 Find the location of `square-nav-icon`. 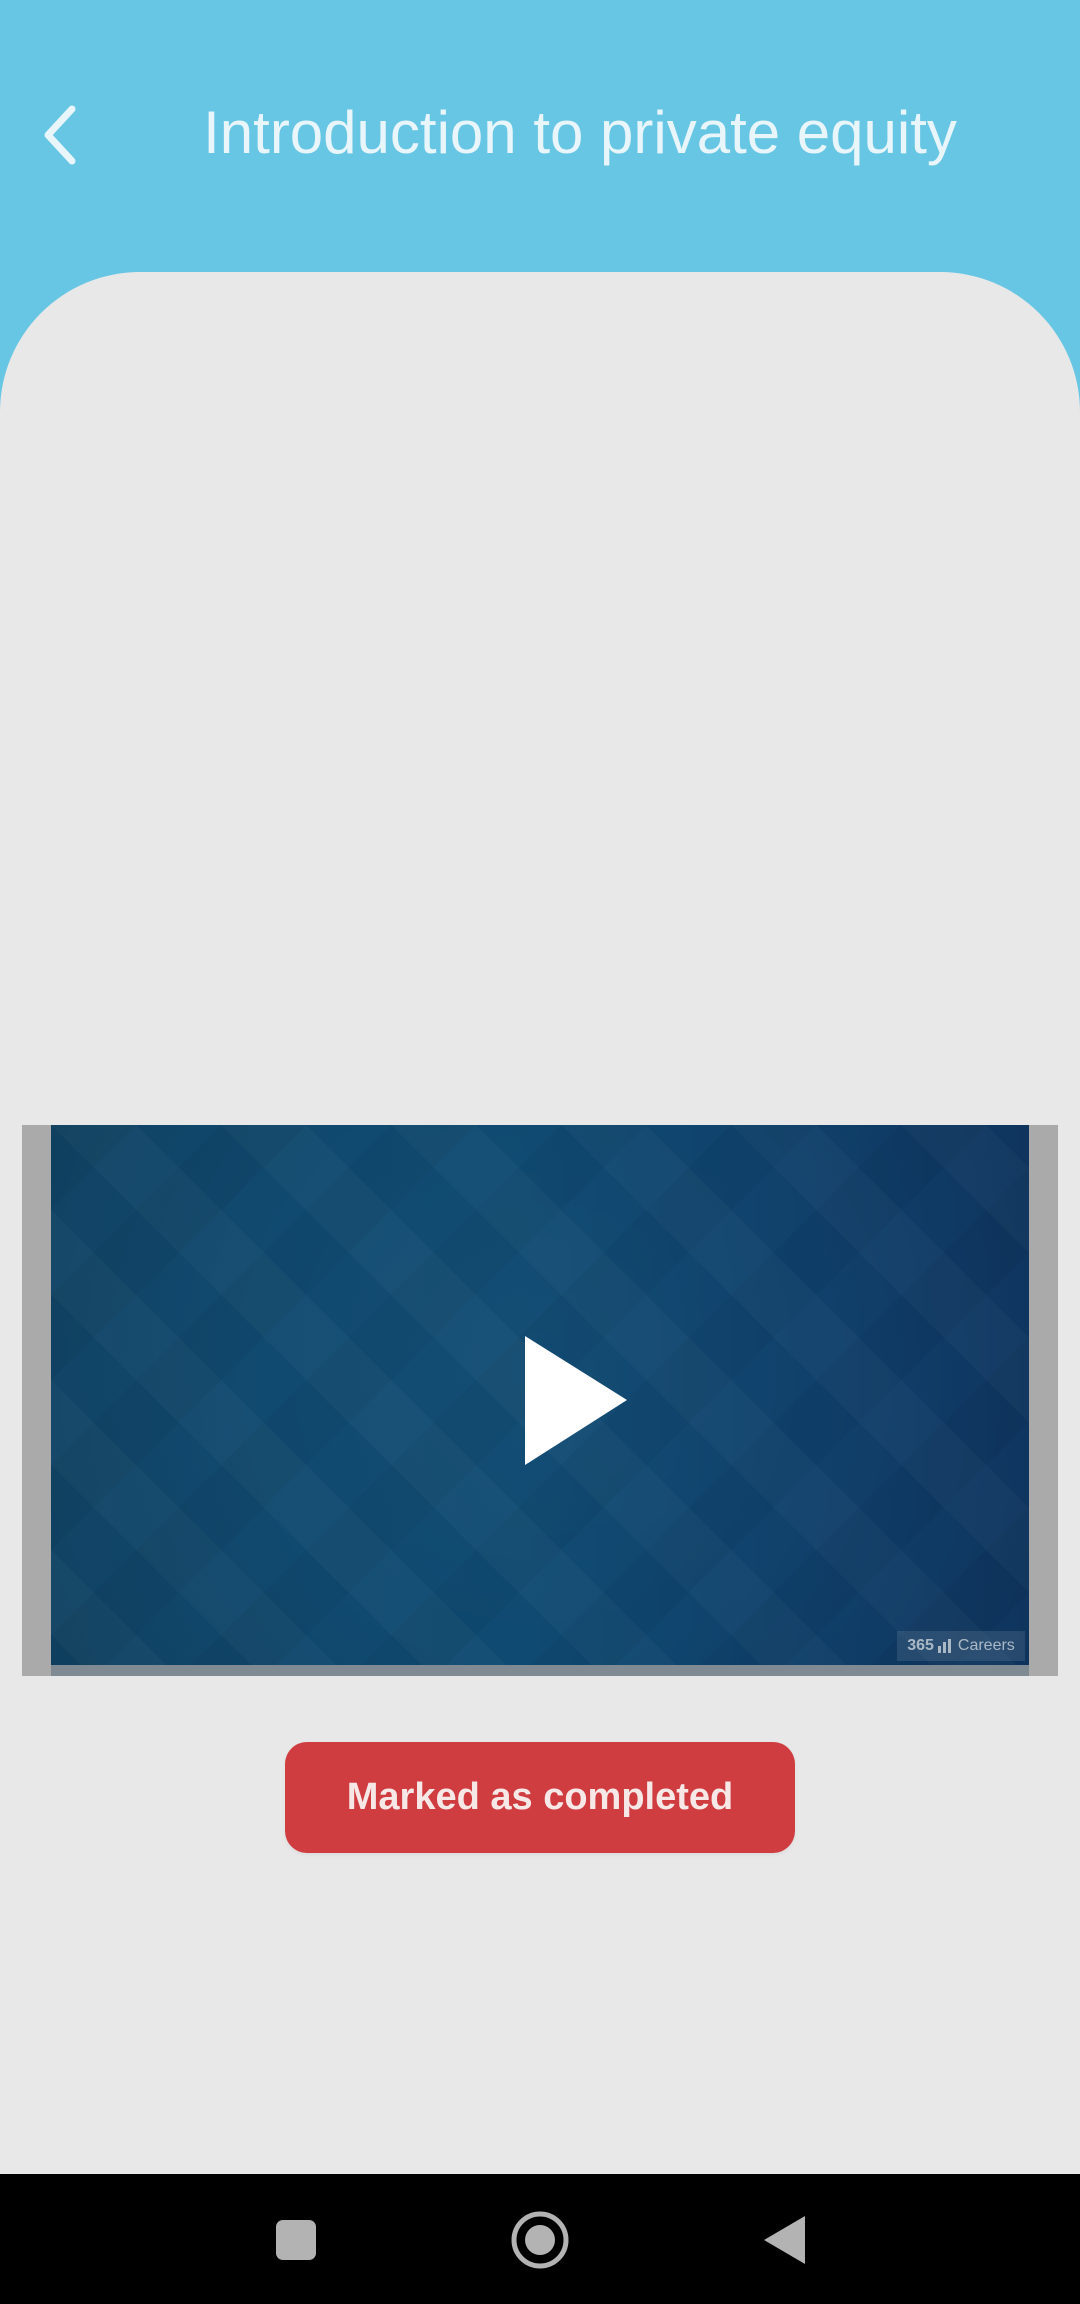

square-nav-icon is located at coordinates (296, 2240).